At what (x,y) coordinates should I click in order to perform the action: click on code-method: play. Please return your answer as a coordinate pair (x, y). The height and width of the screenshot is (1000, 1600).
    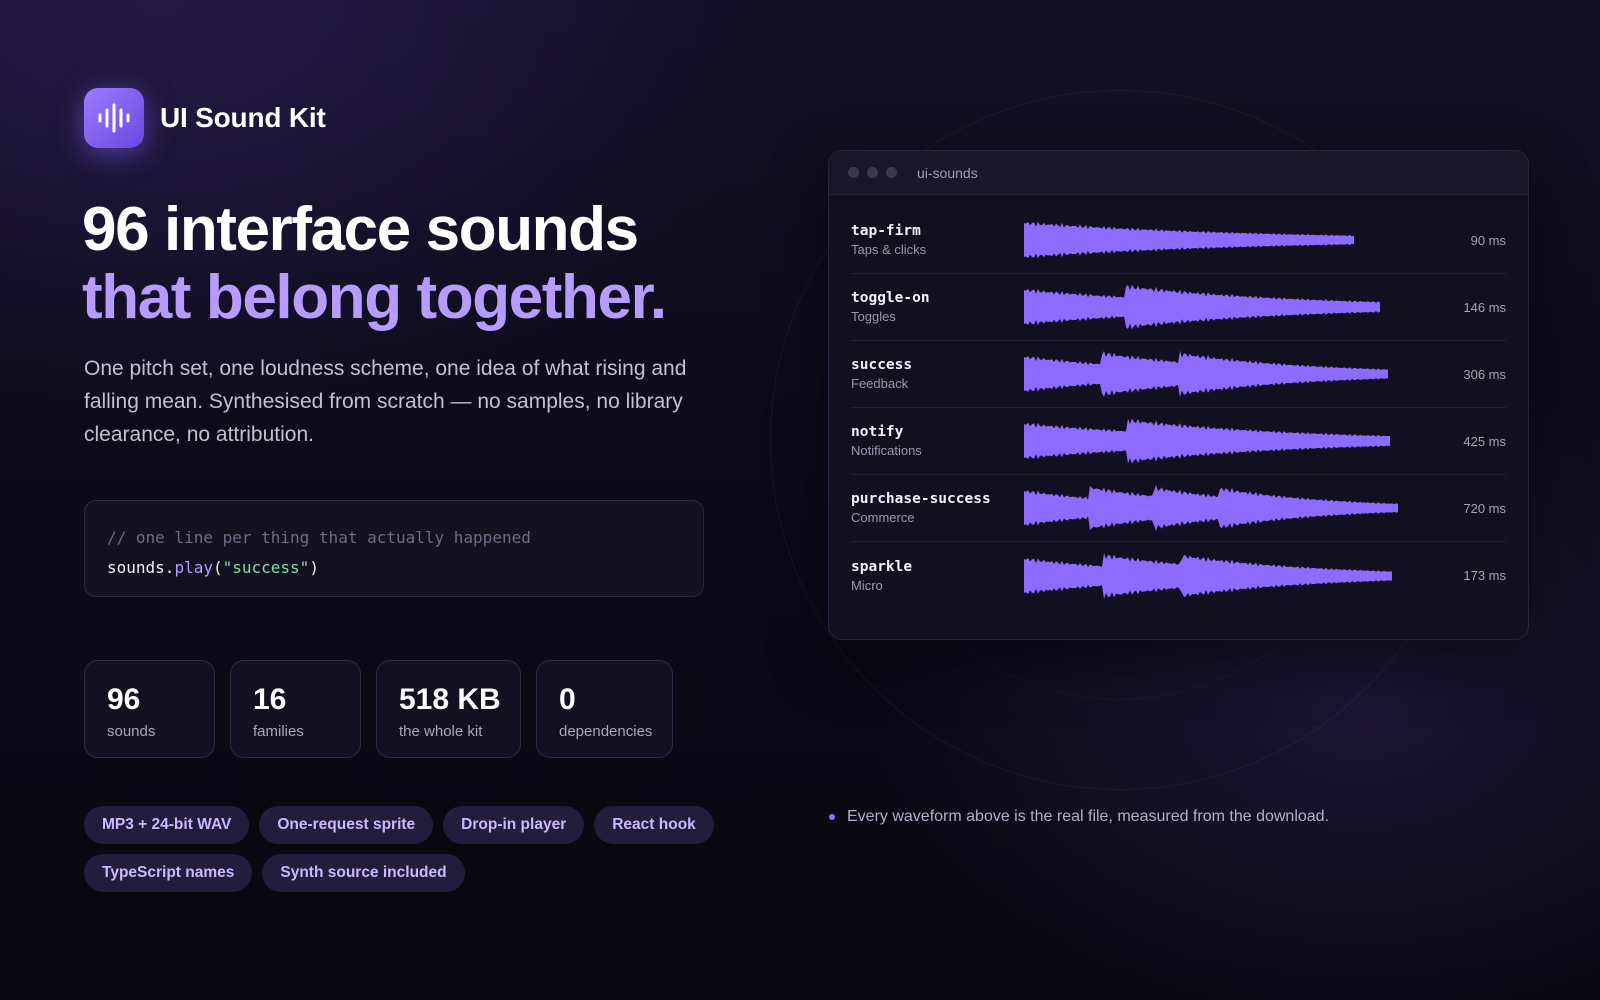
    Looking at the image, I should click on (193, 567).